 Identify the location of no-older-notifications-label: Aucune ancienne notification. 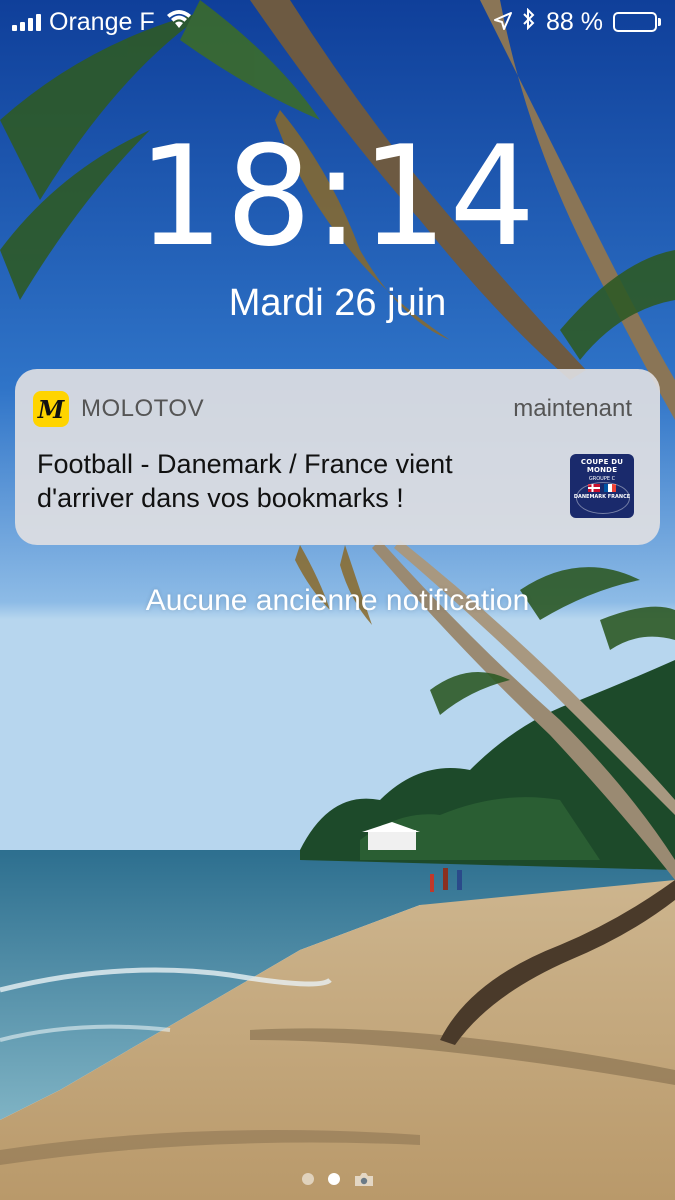
(337, 600).